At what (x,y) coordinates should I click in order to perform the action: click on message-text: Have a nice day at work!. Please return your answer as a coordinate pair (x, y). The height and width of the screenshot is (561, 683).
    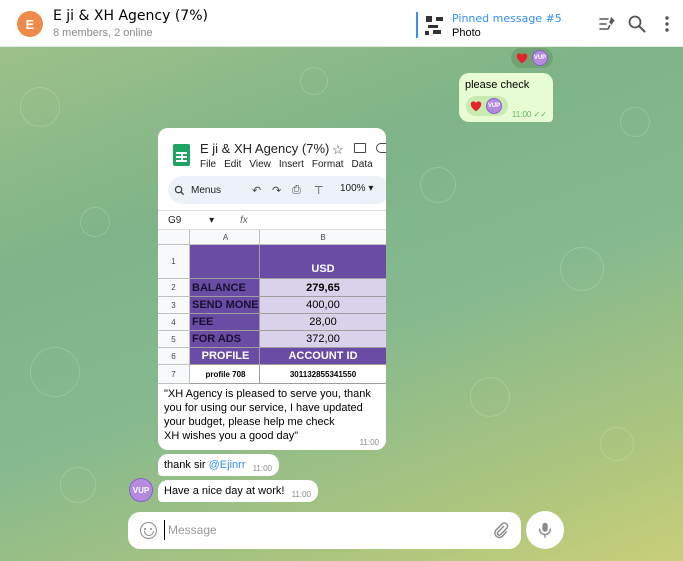
    Looking at the image, I should click on (224, 491).